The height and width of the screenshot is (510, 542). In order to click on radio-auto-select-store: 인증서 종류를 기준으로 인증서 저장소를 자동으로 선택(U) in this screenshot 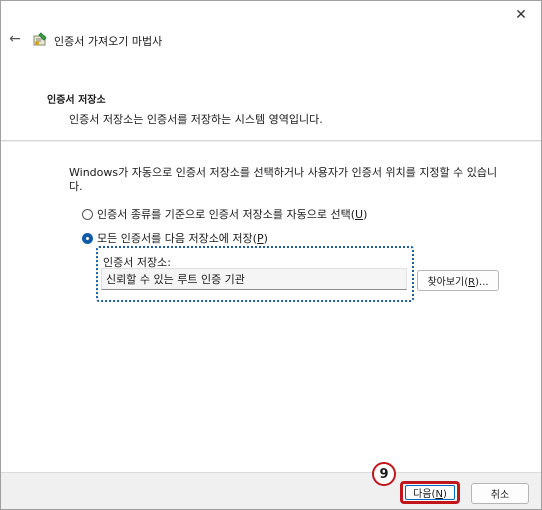, I will do `click(224, 214)`.